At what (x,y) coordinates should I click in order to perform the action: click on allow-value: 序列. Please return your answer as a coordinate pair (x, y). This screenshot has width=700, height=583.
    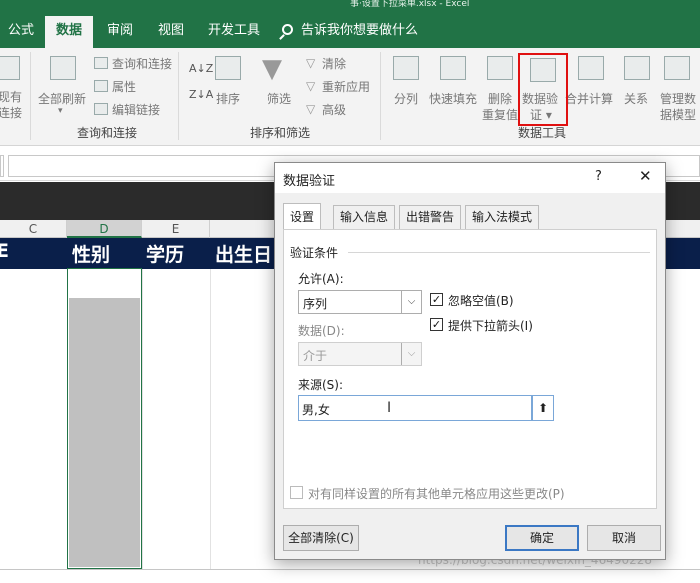
    Looking at the image, I should click on (315, 304).